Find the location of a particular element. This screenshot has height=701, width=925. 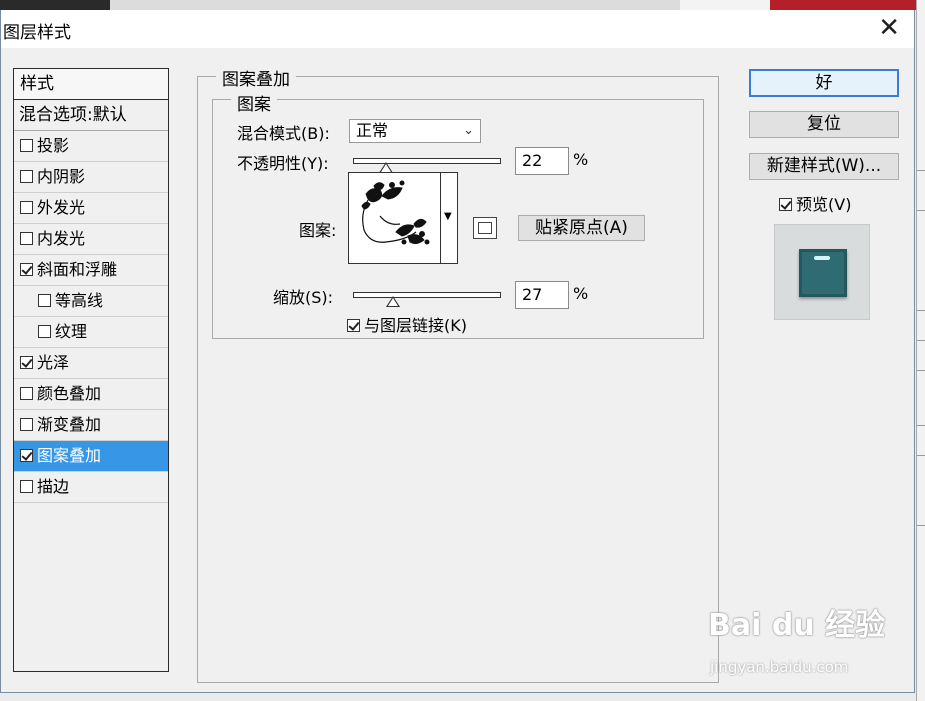

scale-percent-sign: % is located at coordinates (581, 293).